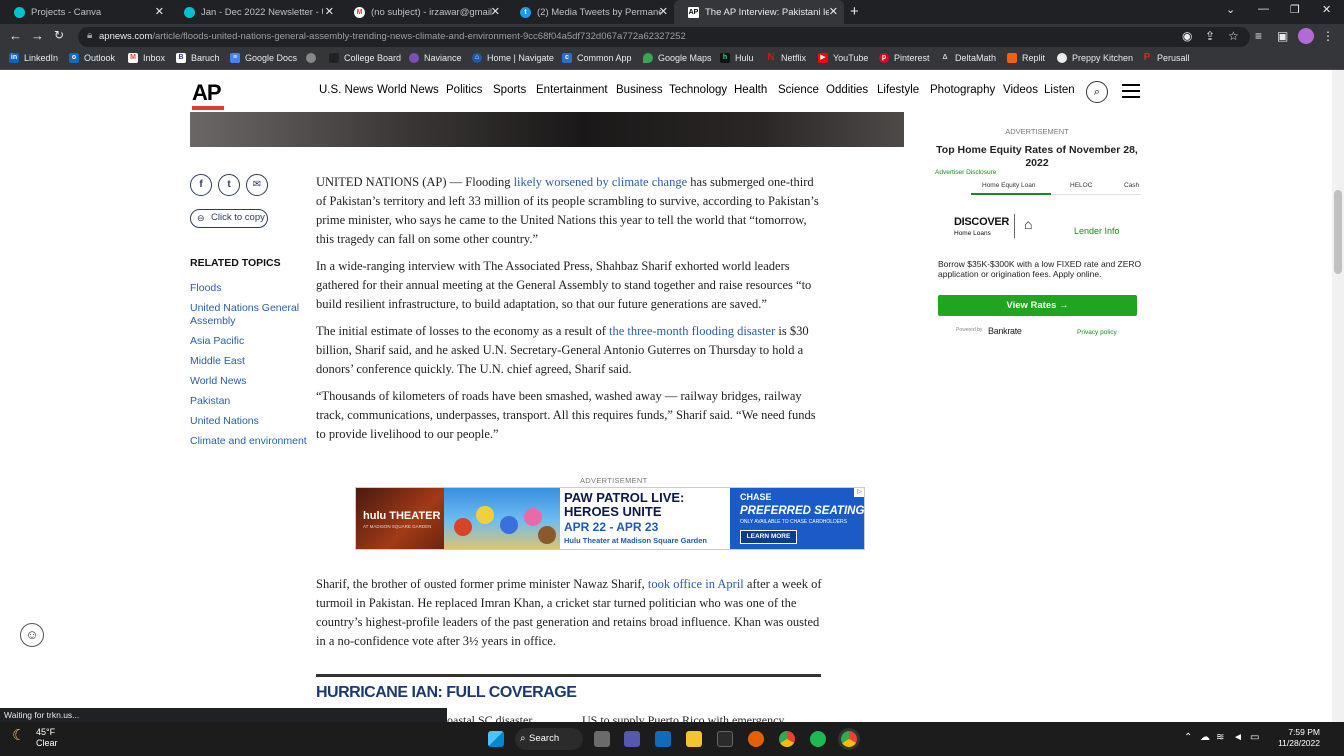  What do you see at coordinates (229, 185) in the screenshot?
I see `twitter-share-icon: t` at bounding box center [229, 185].